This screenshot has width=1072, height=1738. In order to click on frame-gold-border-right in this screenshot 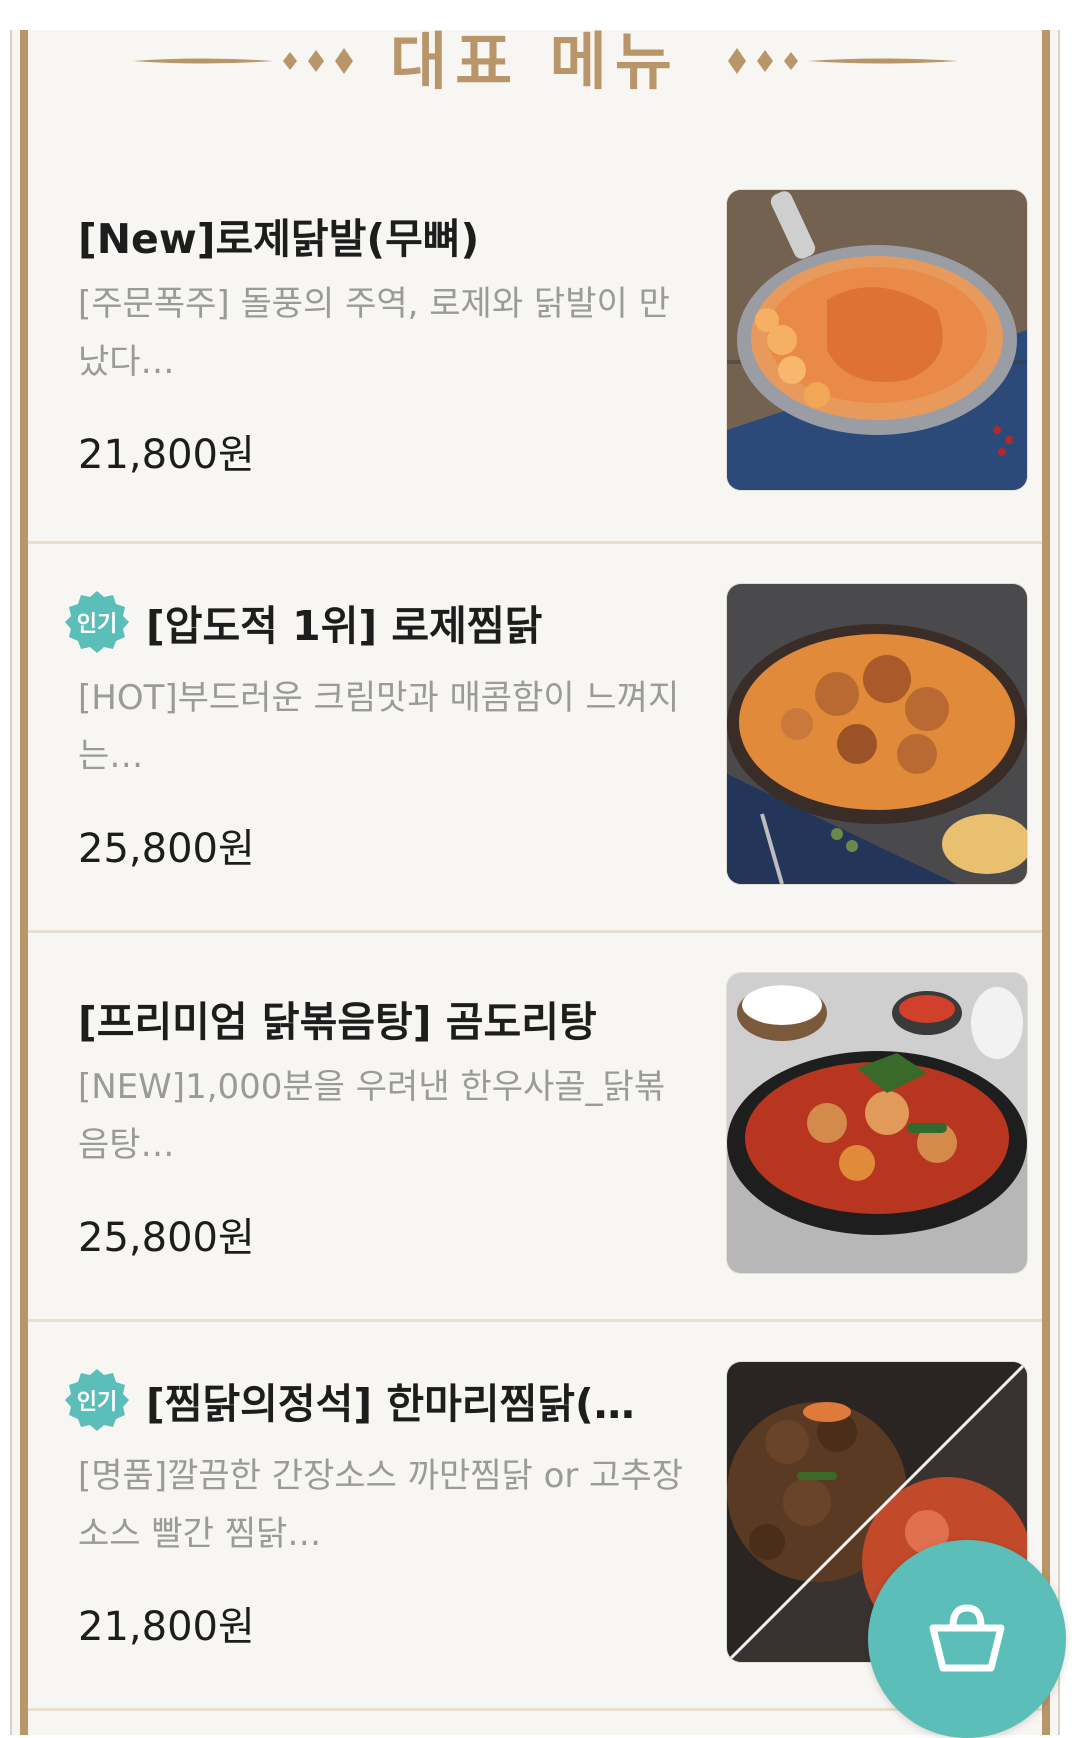, I will do `click(1046, 882)`.